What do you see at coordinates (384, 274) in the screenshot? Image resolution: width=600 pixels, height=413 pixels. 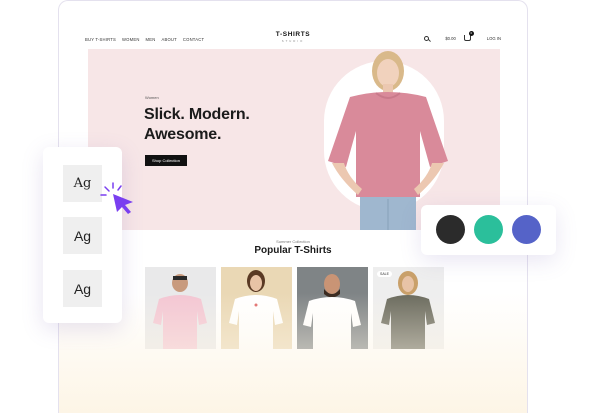 I see `sale-badge: SALE` at bounding box center [384, 274].